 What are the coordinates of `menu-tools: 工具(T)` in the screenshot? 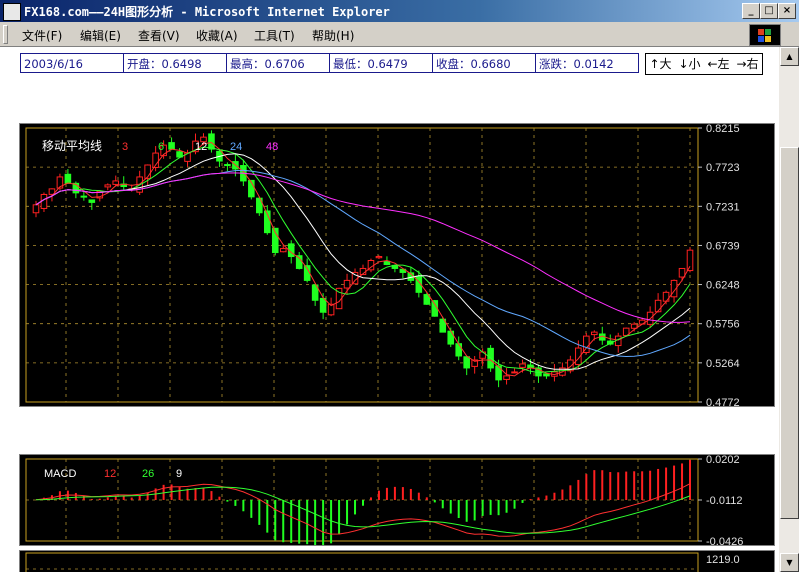 It's located at (274, 35).